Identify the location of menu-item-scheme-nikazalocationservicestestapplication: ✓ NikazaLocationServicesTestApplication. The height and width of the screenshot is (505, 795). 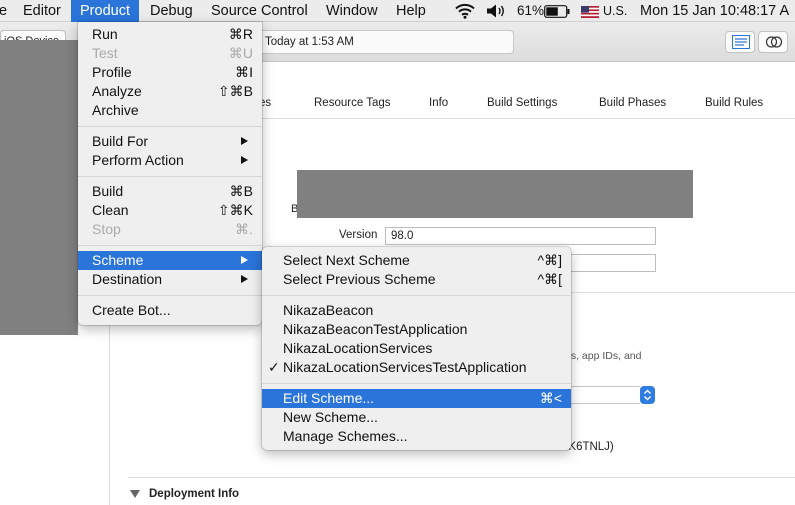
(416, 367).